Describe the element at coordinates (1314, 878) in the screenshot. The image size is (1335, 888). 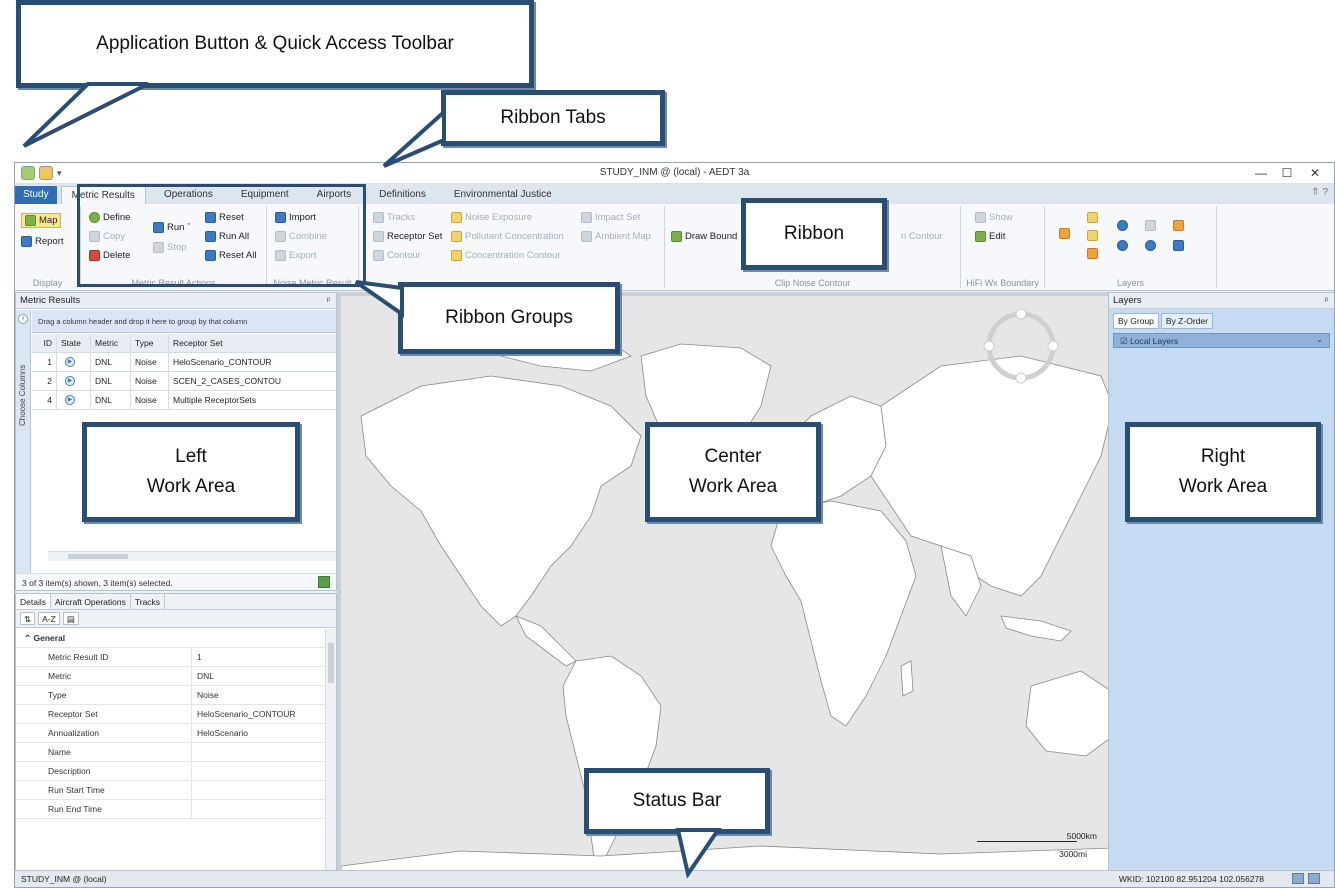
I see `status-layers-icon` at that location.